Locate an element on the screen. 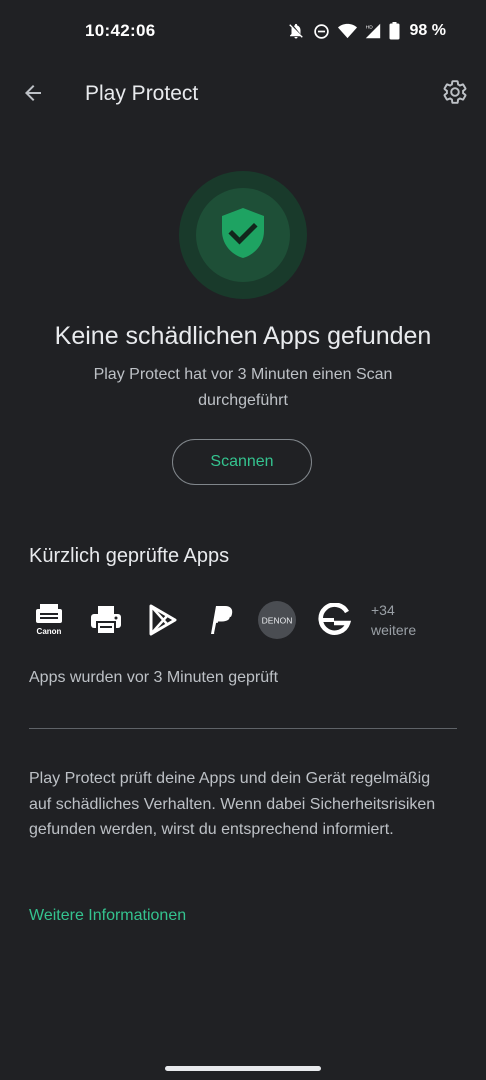  more-apps-count: +34 weitere is located at coordinates (393, 620).